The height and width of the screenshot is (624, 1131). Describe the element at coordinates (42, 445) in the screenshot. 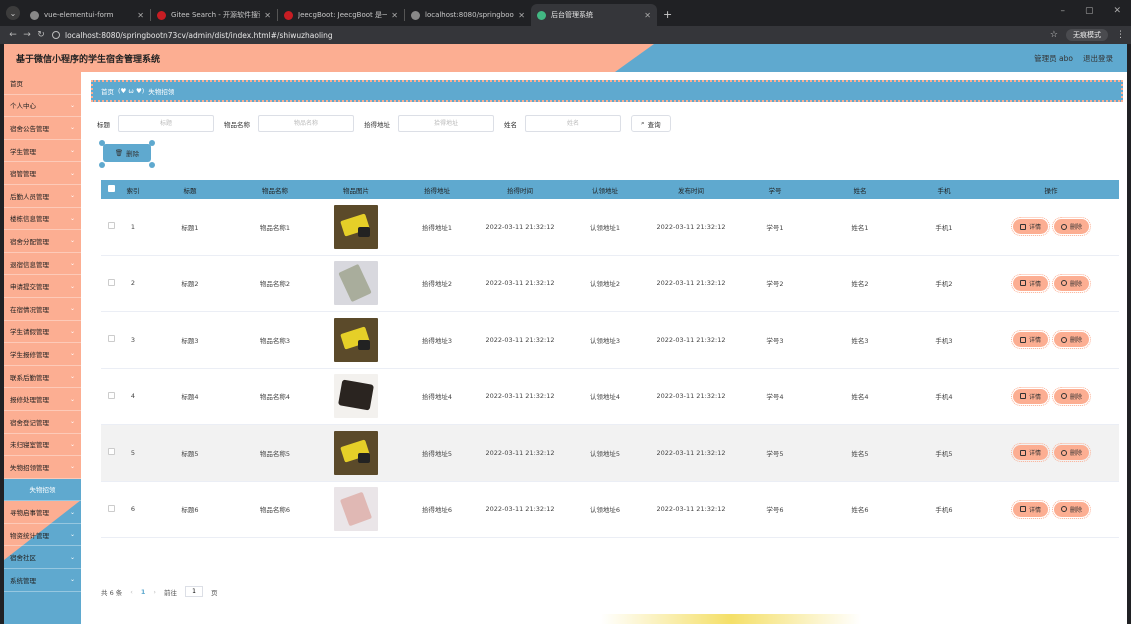

I see `sidebar-item: 未归寝室管理 ⌄` at that location.